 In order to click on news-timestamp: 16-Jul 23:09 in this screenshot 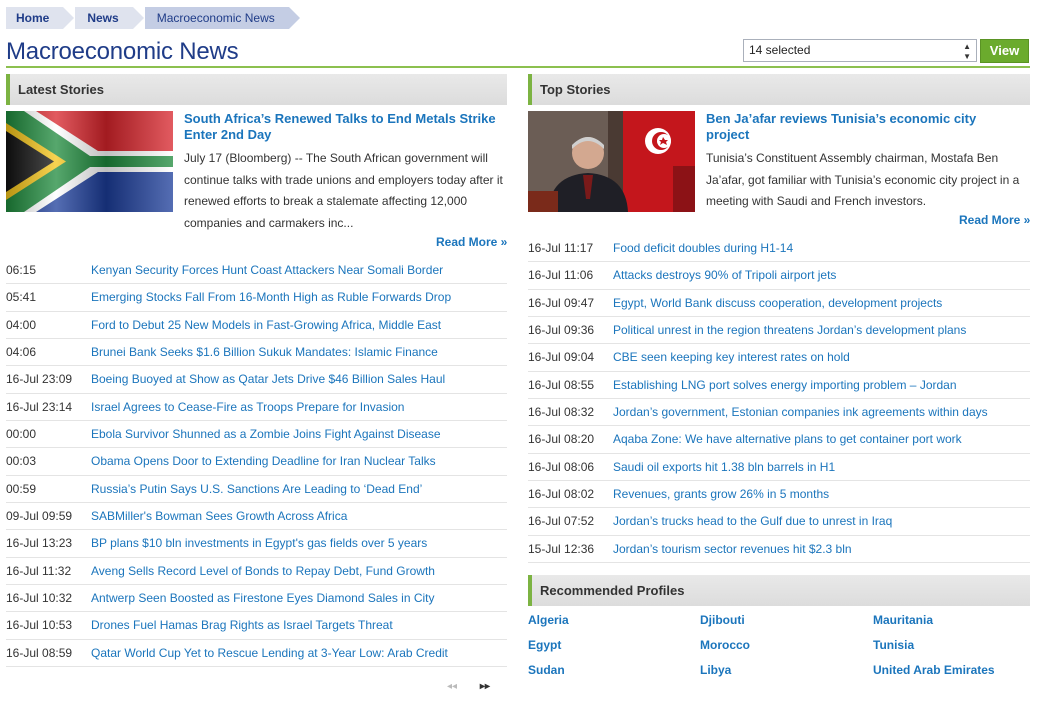, I will do `click(39, 379)`.